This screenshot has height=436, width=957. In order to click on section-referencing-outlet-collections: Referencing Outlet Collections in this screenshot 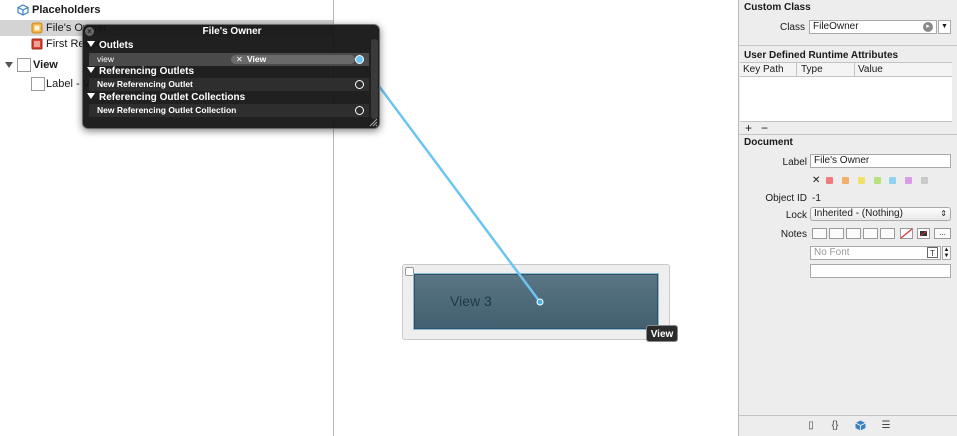, I will do `click(228, 97)`.